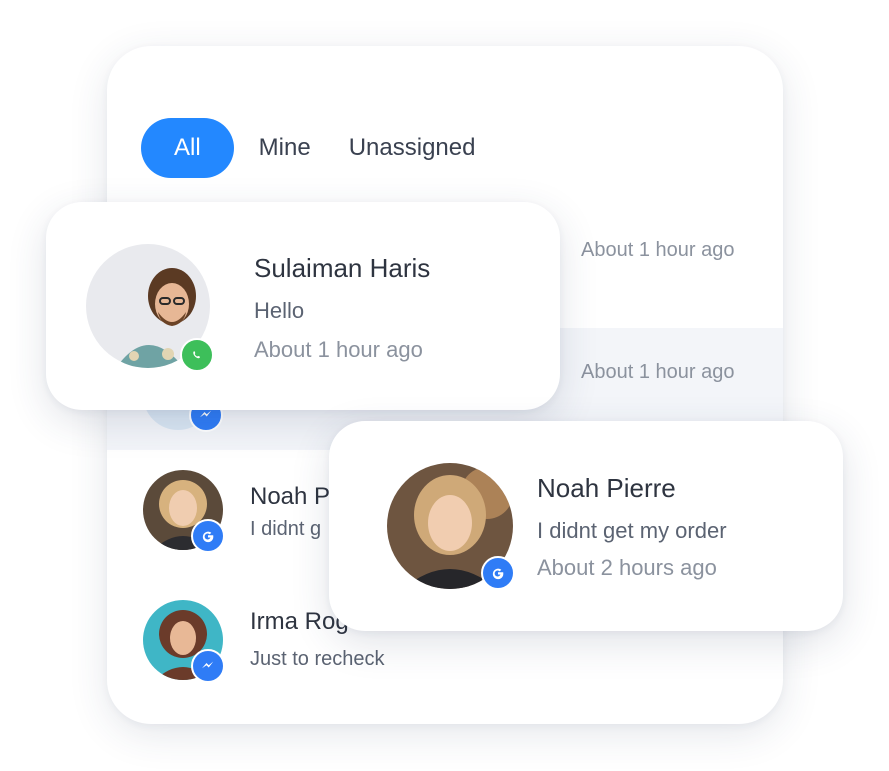 This screenshot has width=889, height=771. What do you see at coordinates (606, 488) in the screenshot?
I see `contact-name: Noah Pierre` at bounding box center [606, 488].